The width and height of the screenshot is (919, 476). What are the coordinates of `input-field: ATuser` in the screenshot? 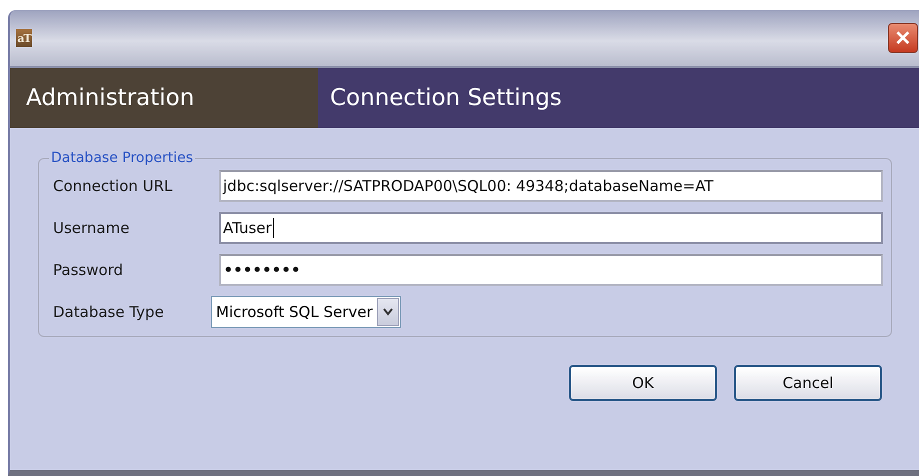 It's located at (551, 228).